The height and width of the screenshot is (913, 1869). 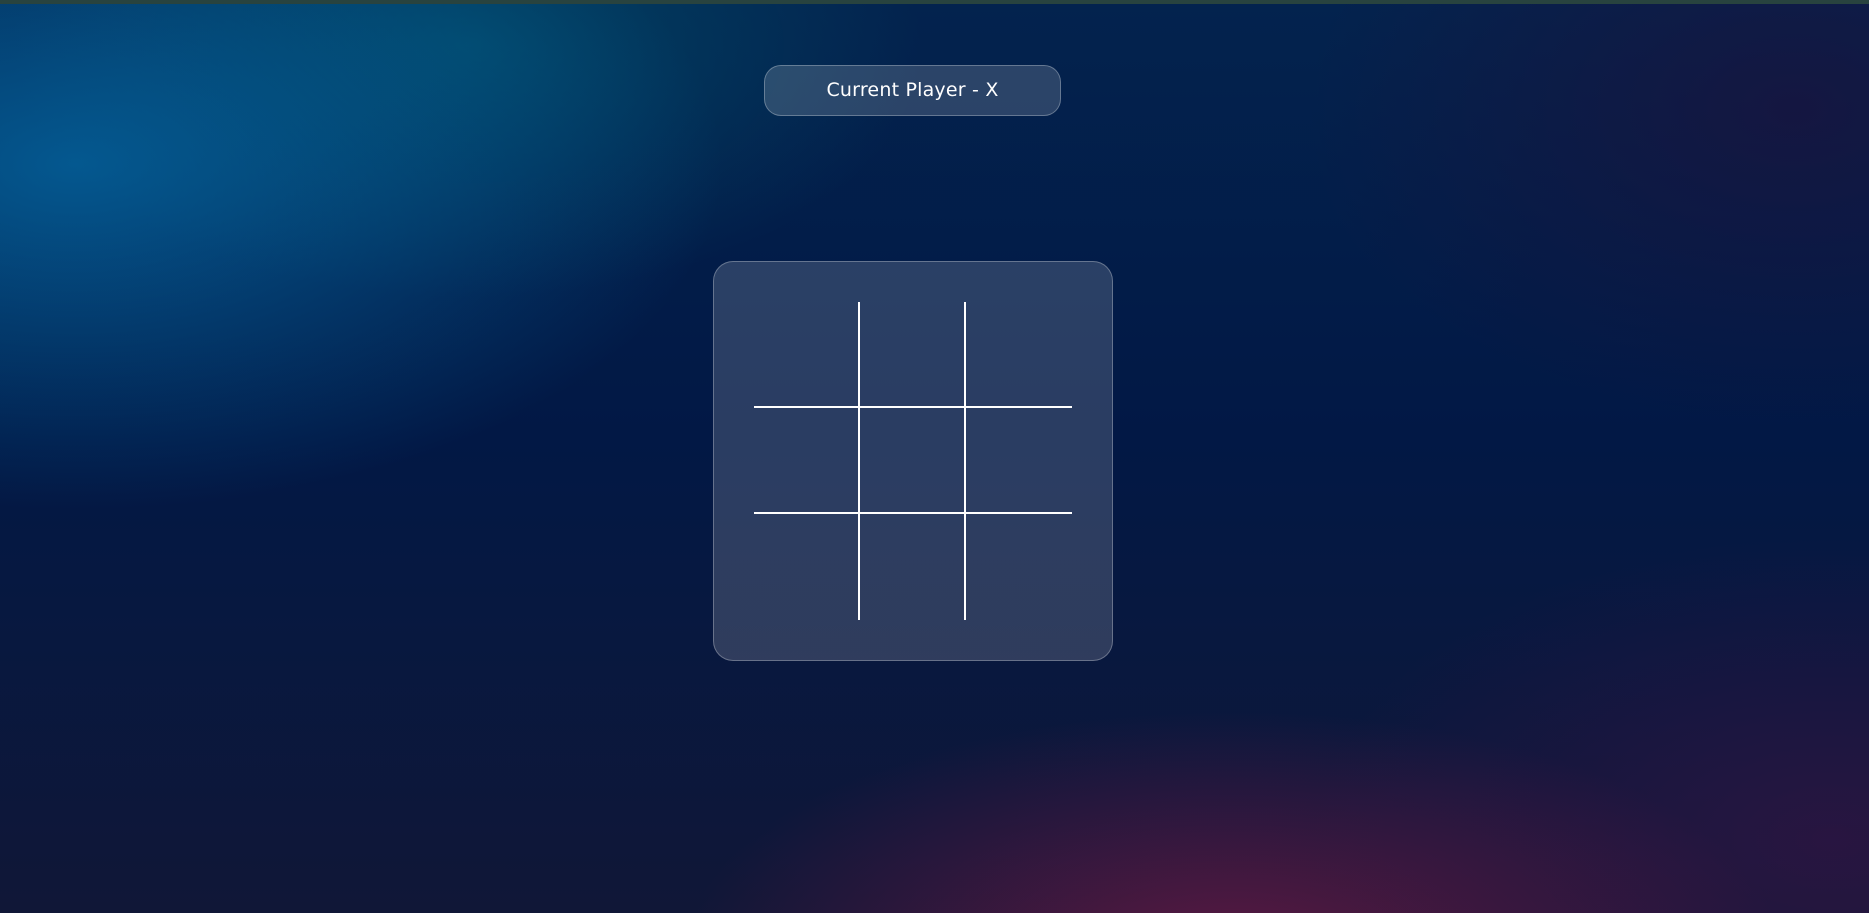 What do you see at coordinates (912, 90) in the screenshot?
I see `current-player-indicator: Current Player - X` at bounding box center [912, 90].